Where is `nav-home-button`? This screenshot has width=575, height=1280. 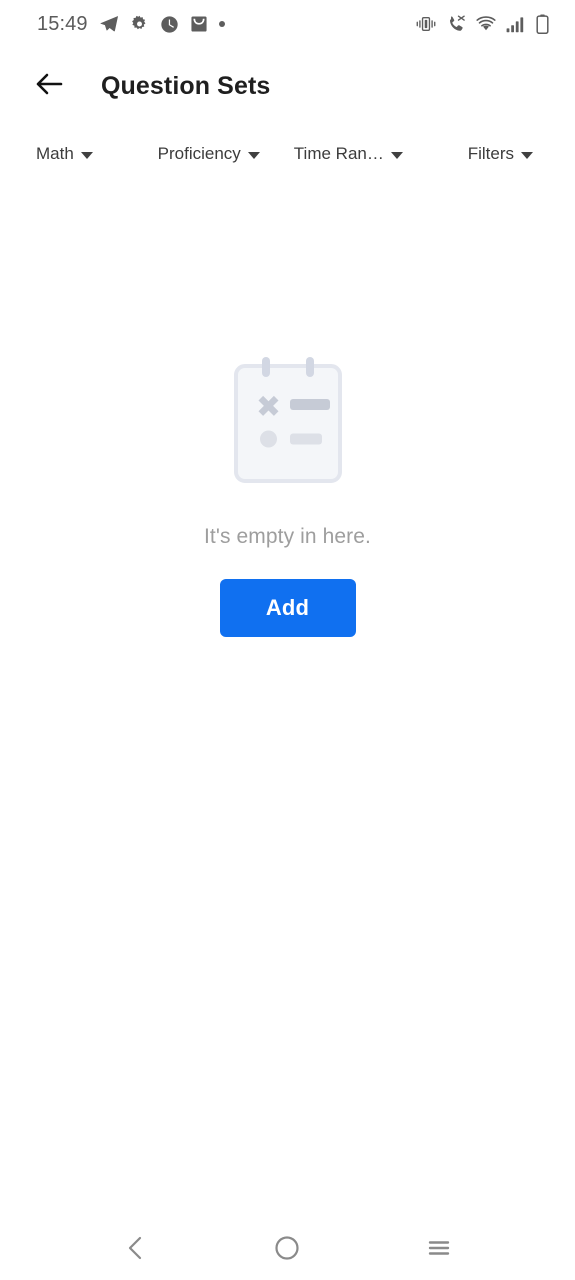 nav-home-button is located at coordinates (287, 1248).